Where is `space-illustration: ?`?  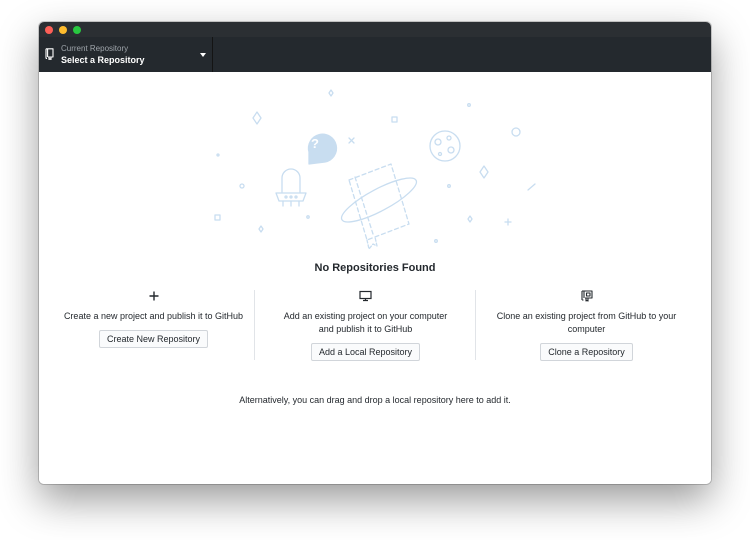
space-illustration: ? is located at coordinates (375, 169).